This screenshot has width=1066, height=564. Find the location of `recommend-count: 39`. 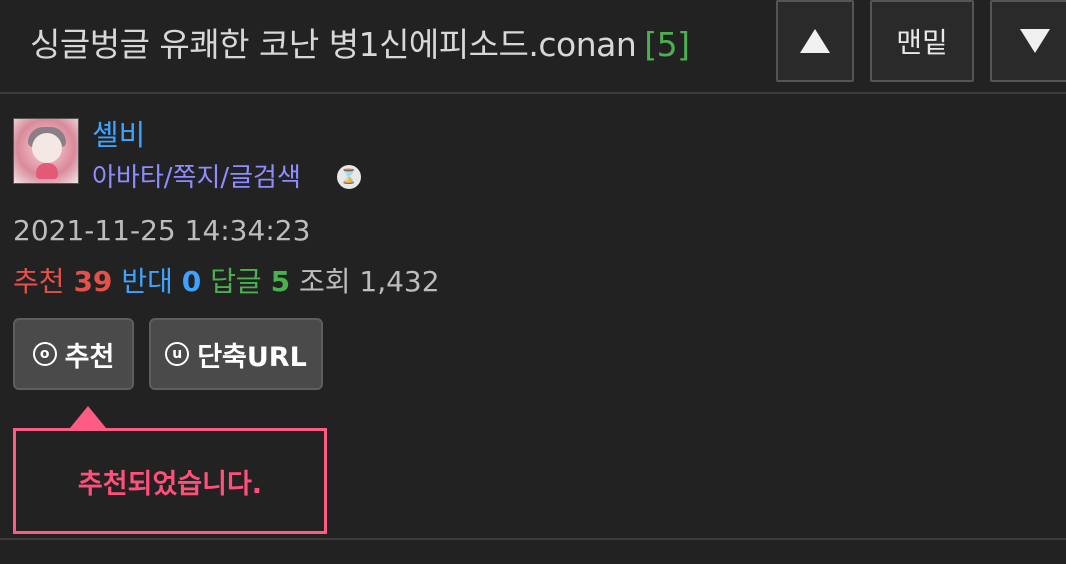

recommend-count: 39 is located at coordinates (93, 281).